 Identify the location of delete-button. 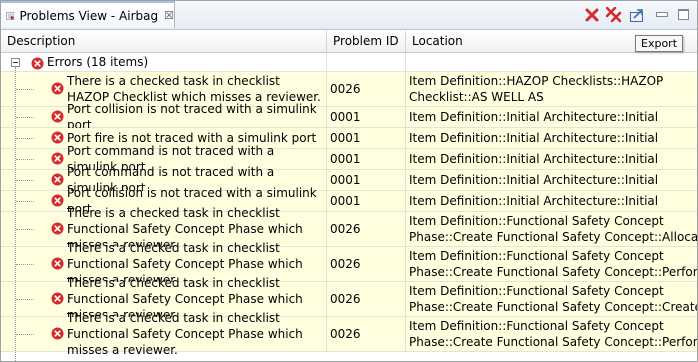
(592, 15).